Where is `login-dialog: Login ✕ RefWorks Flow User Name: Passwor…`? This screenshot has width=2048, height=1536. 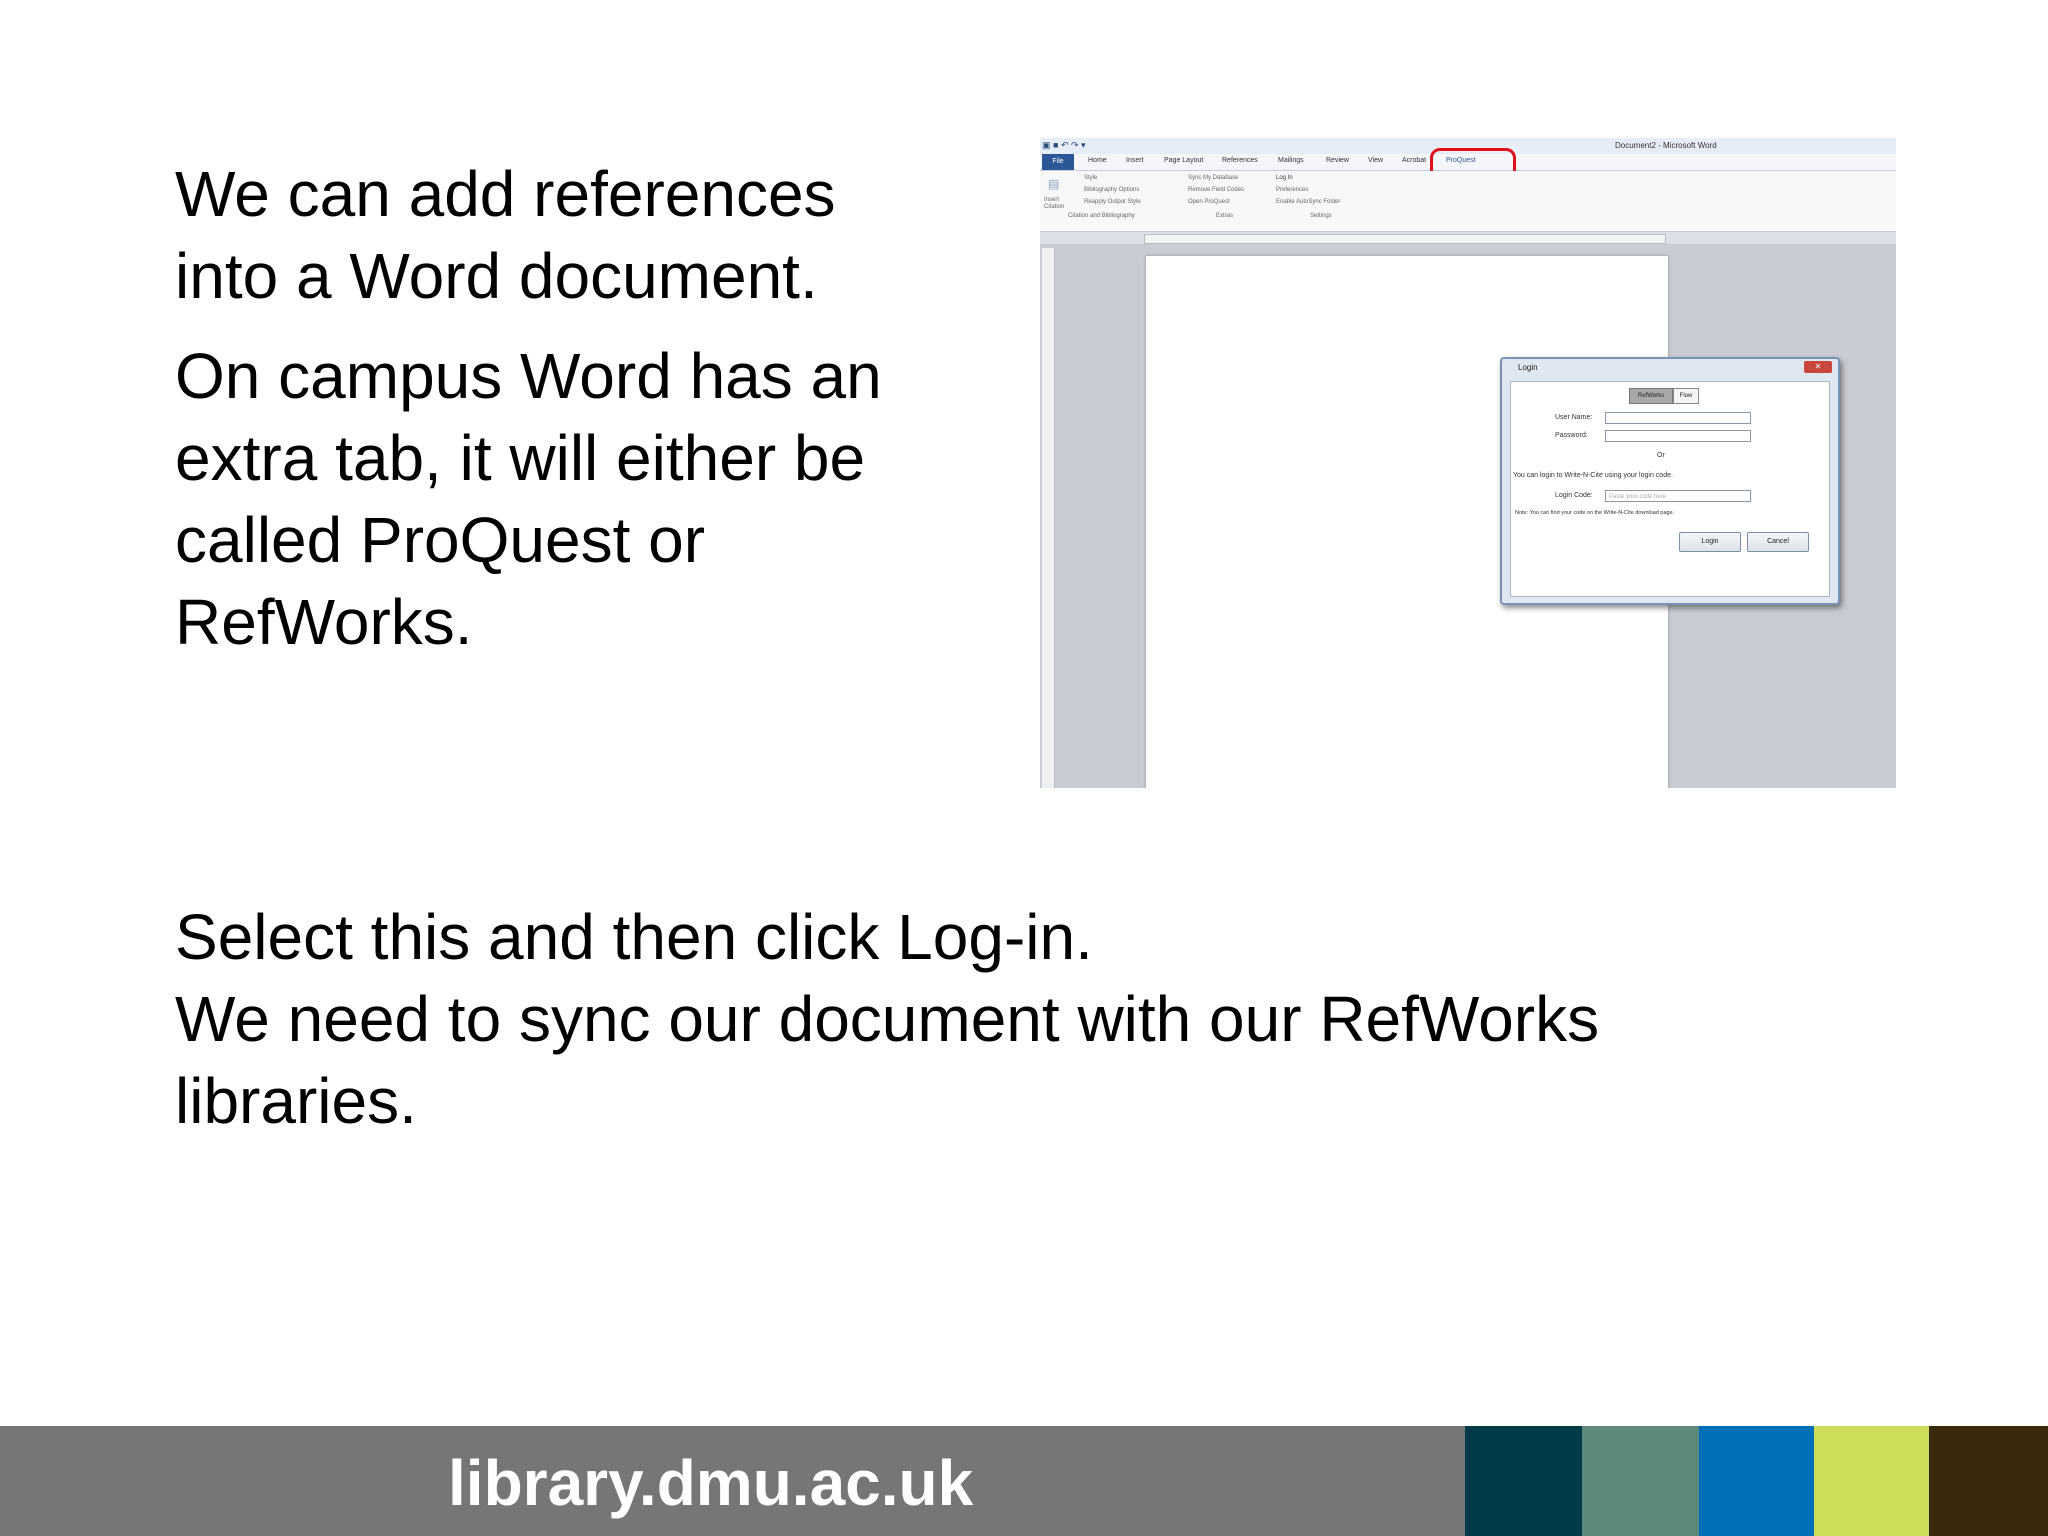 login-dialog: Login ✕ RefWorks Flow User Name: Passwor… is located at coordinates (1670, 481).